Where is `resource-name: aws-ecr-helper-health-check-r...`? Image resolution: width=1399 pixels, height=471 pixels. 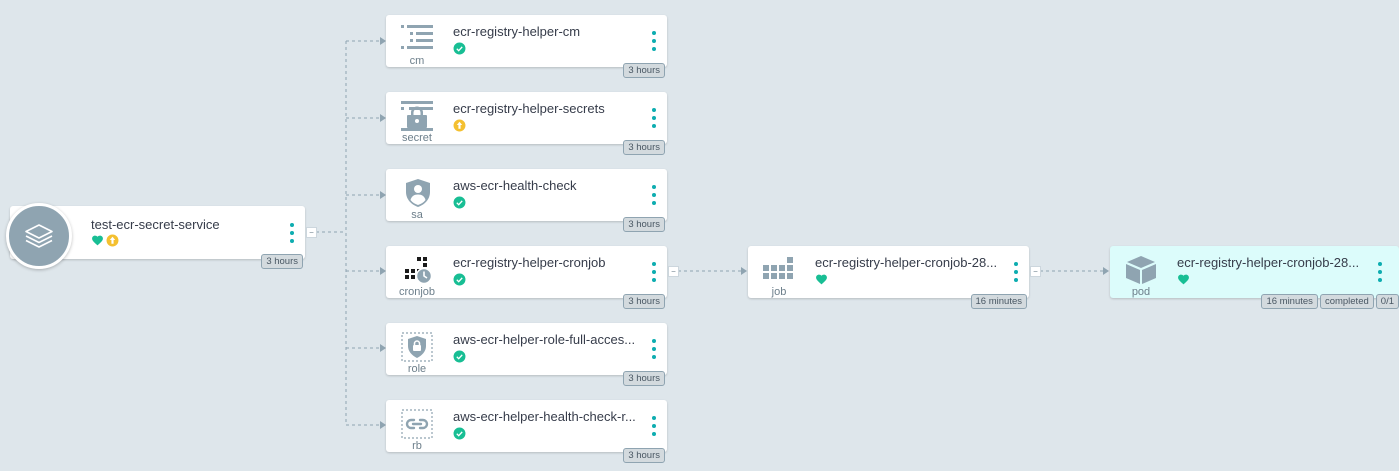 resource-name: aws-ecr-helper-health-check-r... is located at coordinates (544, 416).